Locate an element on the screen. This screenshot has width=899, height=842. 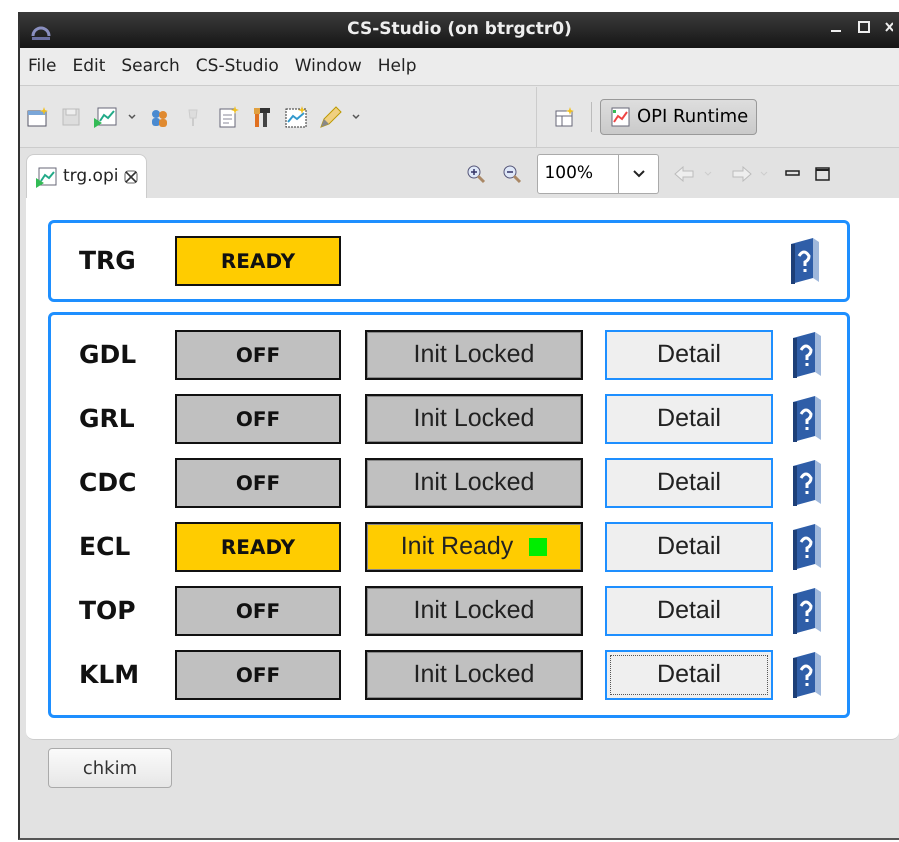
zoom-field: 100% is located at coordinates (578, 174).